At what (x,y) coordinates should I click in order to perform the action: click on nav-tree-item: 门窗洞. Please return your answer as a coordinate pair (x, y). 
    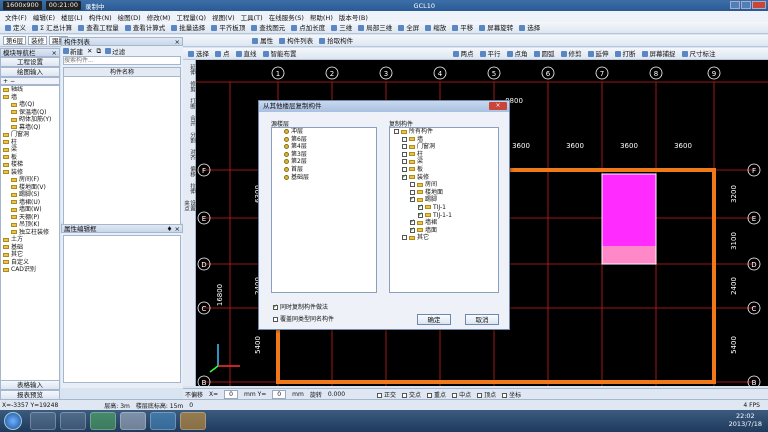
    Looking at the image, I should click on (30, 135).